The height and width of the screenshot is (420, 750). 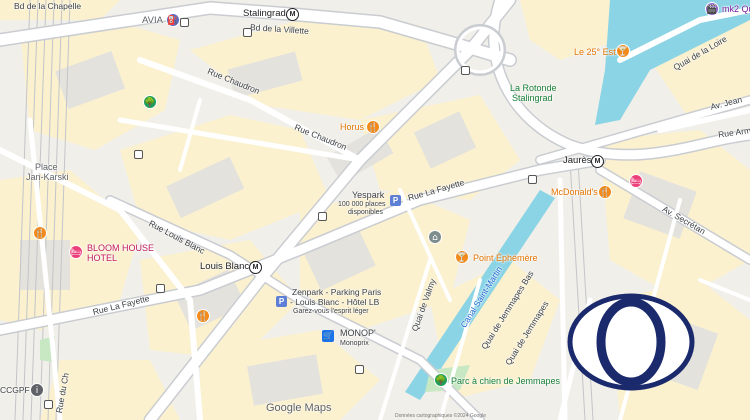 I want to click on poi-yespark-line1: Yespark, so click(x=368, y=195).